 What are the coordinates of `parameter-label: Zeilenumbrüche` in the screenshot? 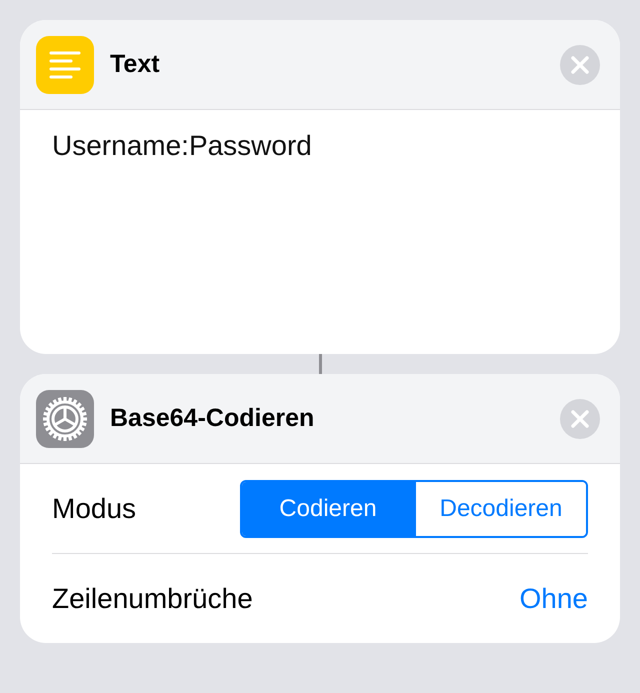 It's located at (152, 598).